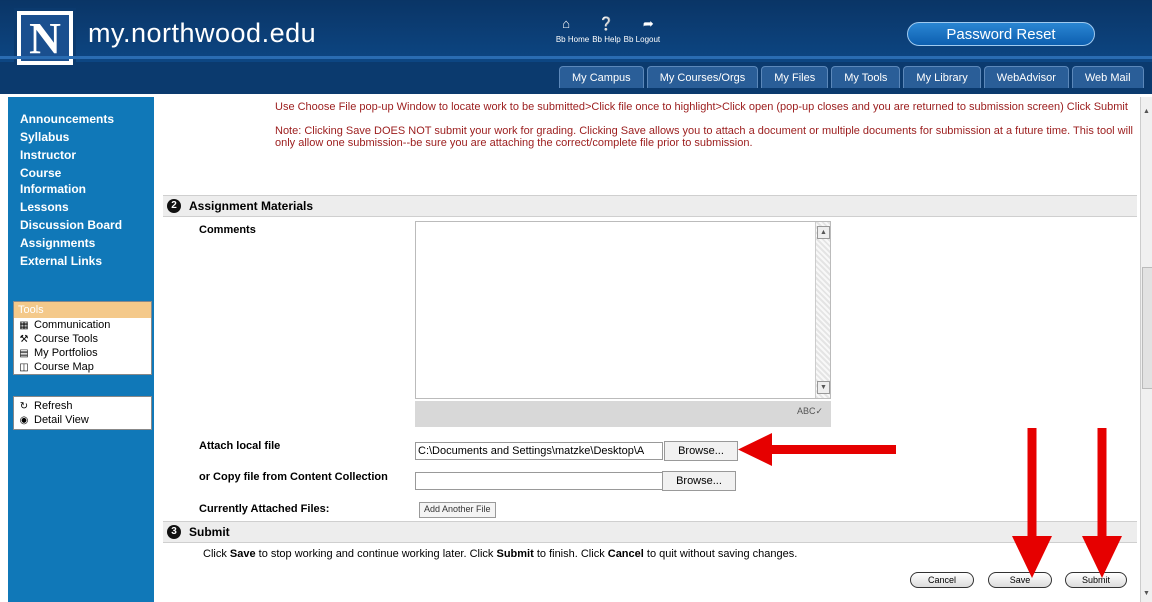 Image resolution: width=1152 pixels, height=602 pixels. Describe the element at coordinates (650, 532) in the screenshot. I see `section-submit: 3 Submit` at that location.